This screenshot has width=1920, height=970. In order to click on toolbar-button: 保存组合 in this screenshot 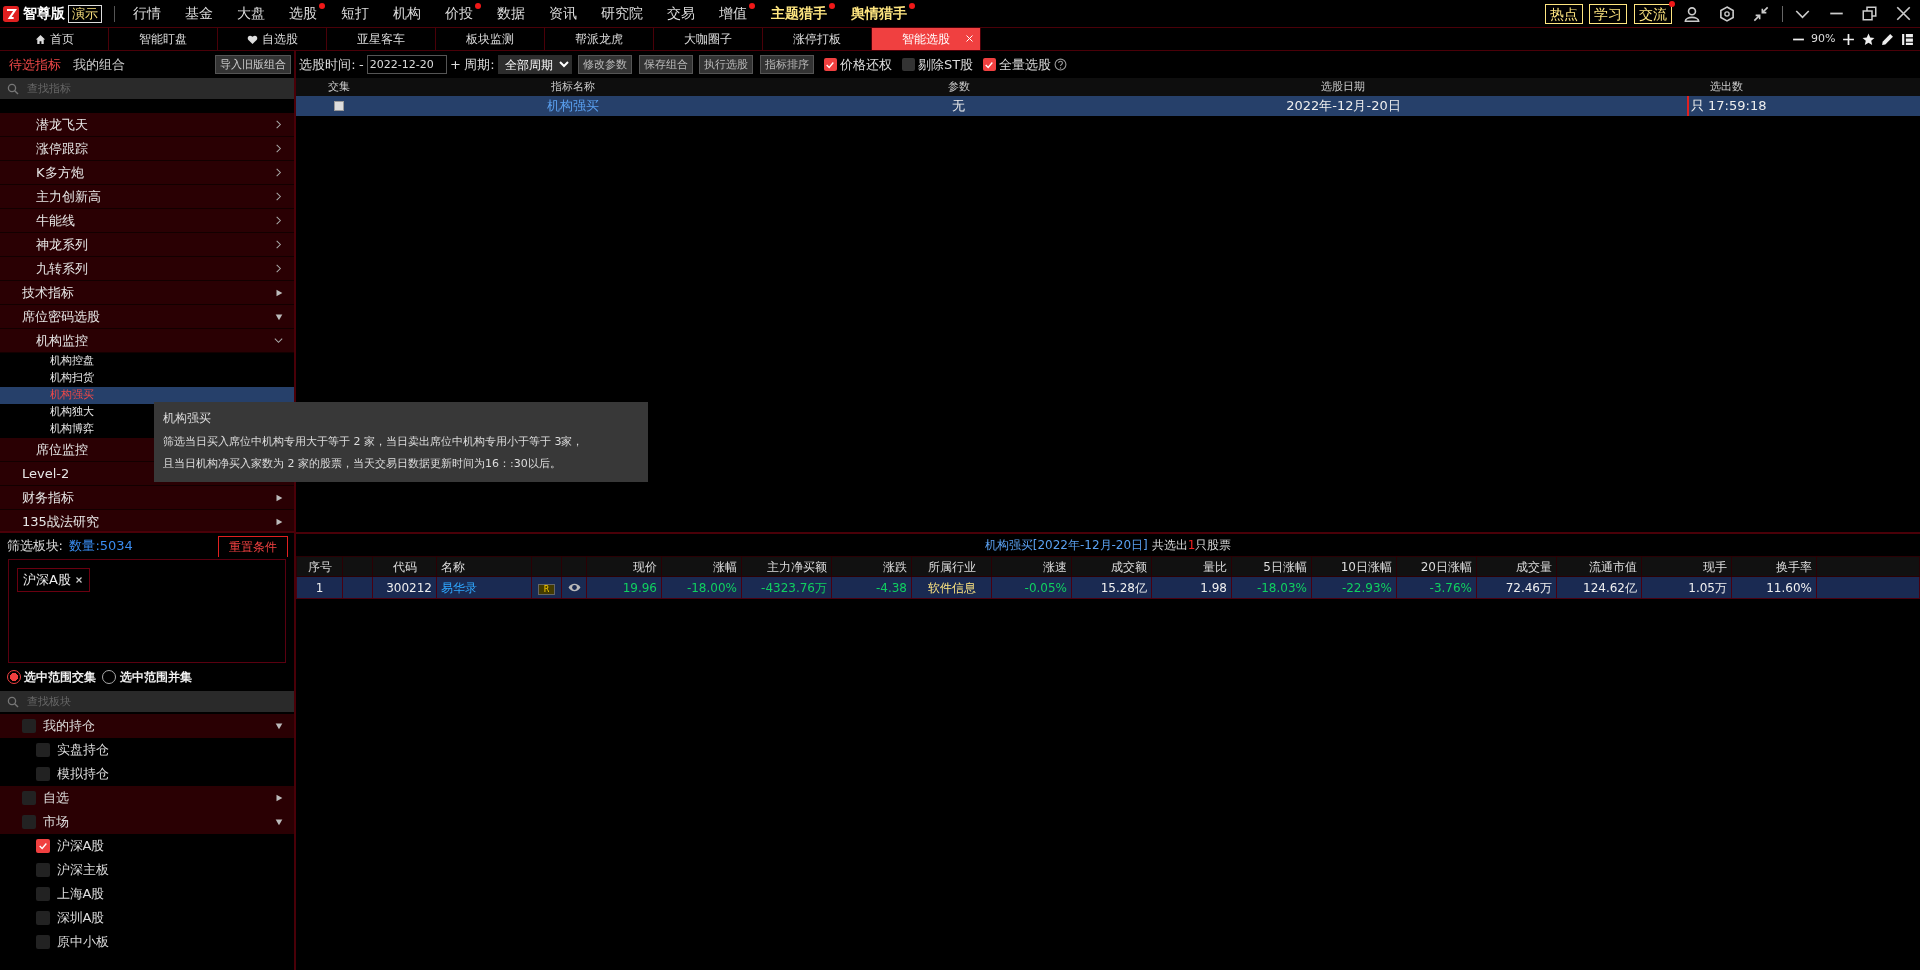, I will do `click(665, 64)`.